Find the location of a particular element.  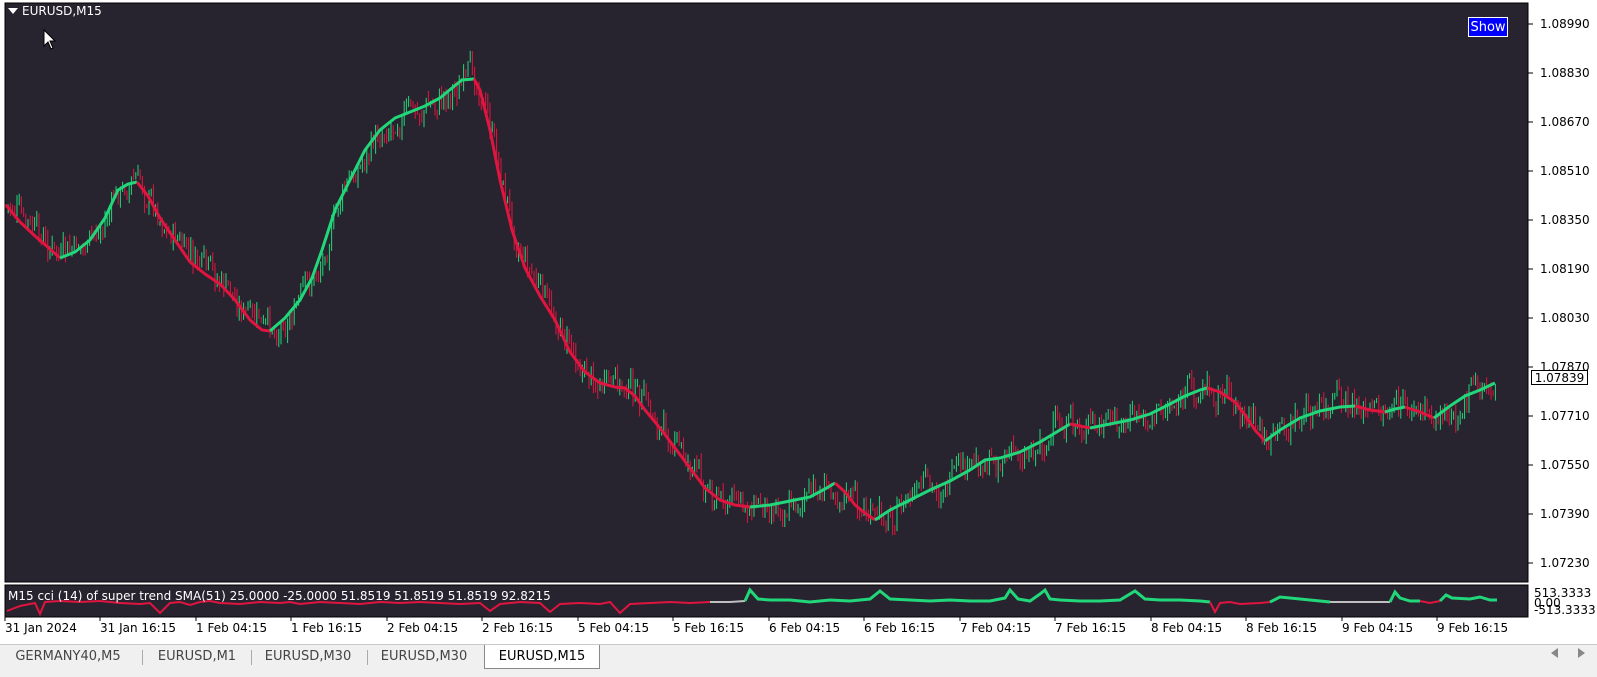

time-label: 6 Feb 04:15 is located at coordinates (805, 628).